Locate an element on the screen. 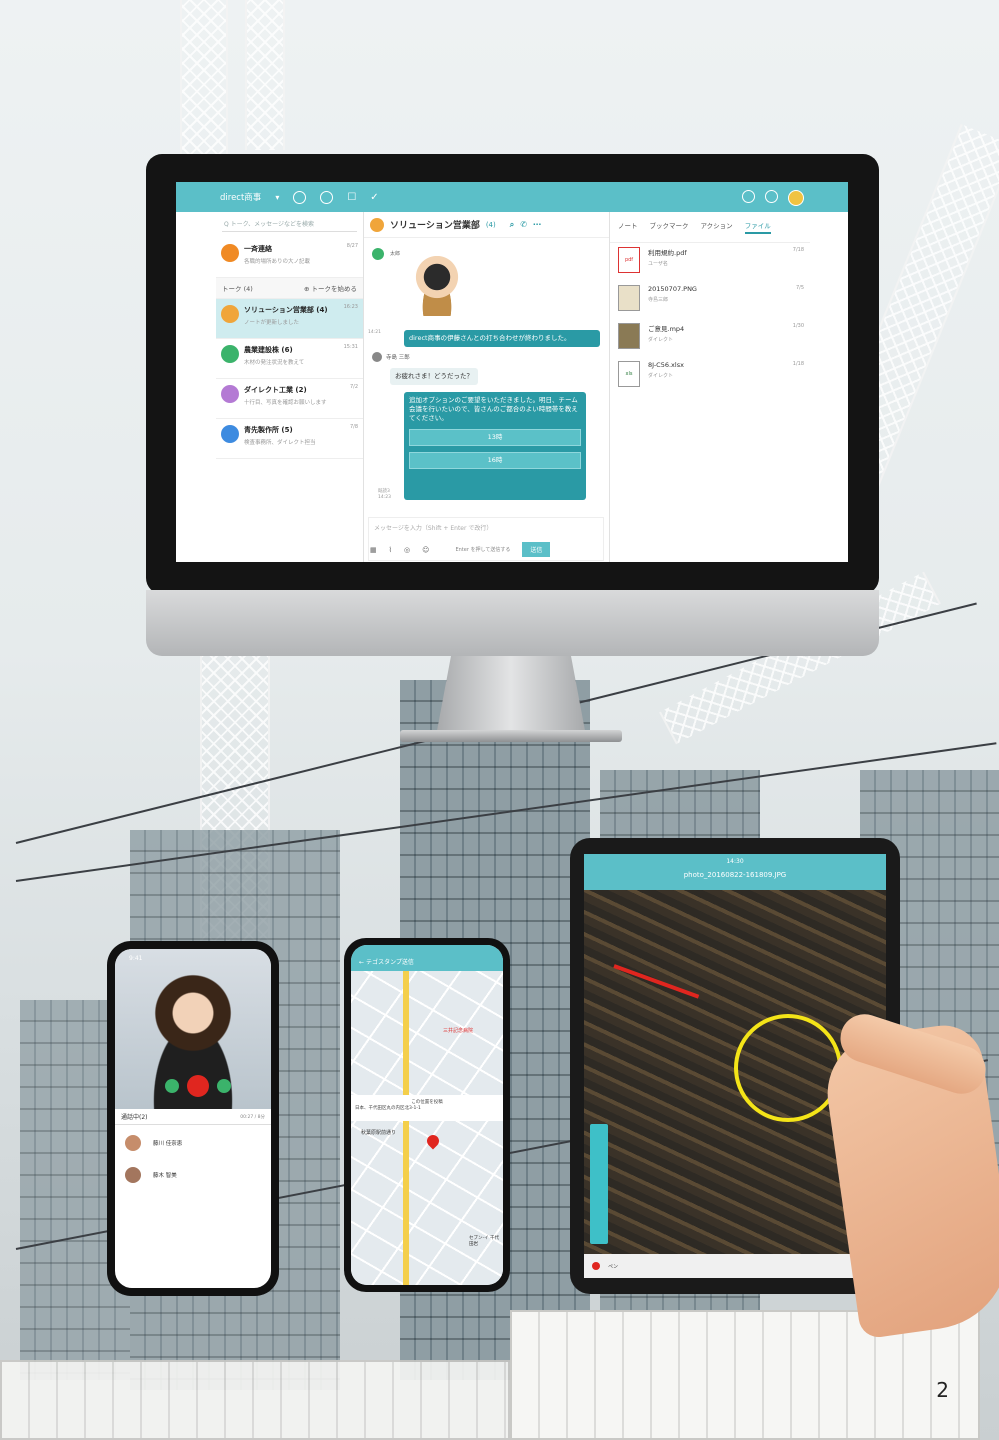  stamp-icon: ◎ is located at coordinates (407, 550).